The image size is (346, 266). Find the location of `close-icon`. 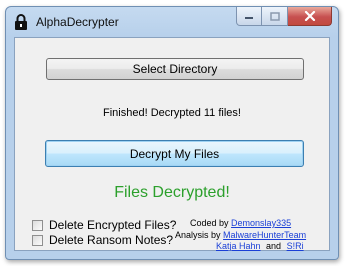

close-icon is located at coordinates (309, 16).